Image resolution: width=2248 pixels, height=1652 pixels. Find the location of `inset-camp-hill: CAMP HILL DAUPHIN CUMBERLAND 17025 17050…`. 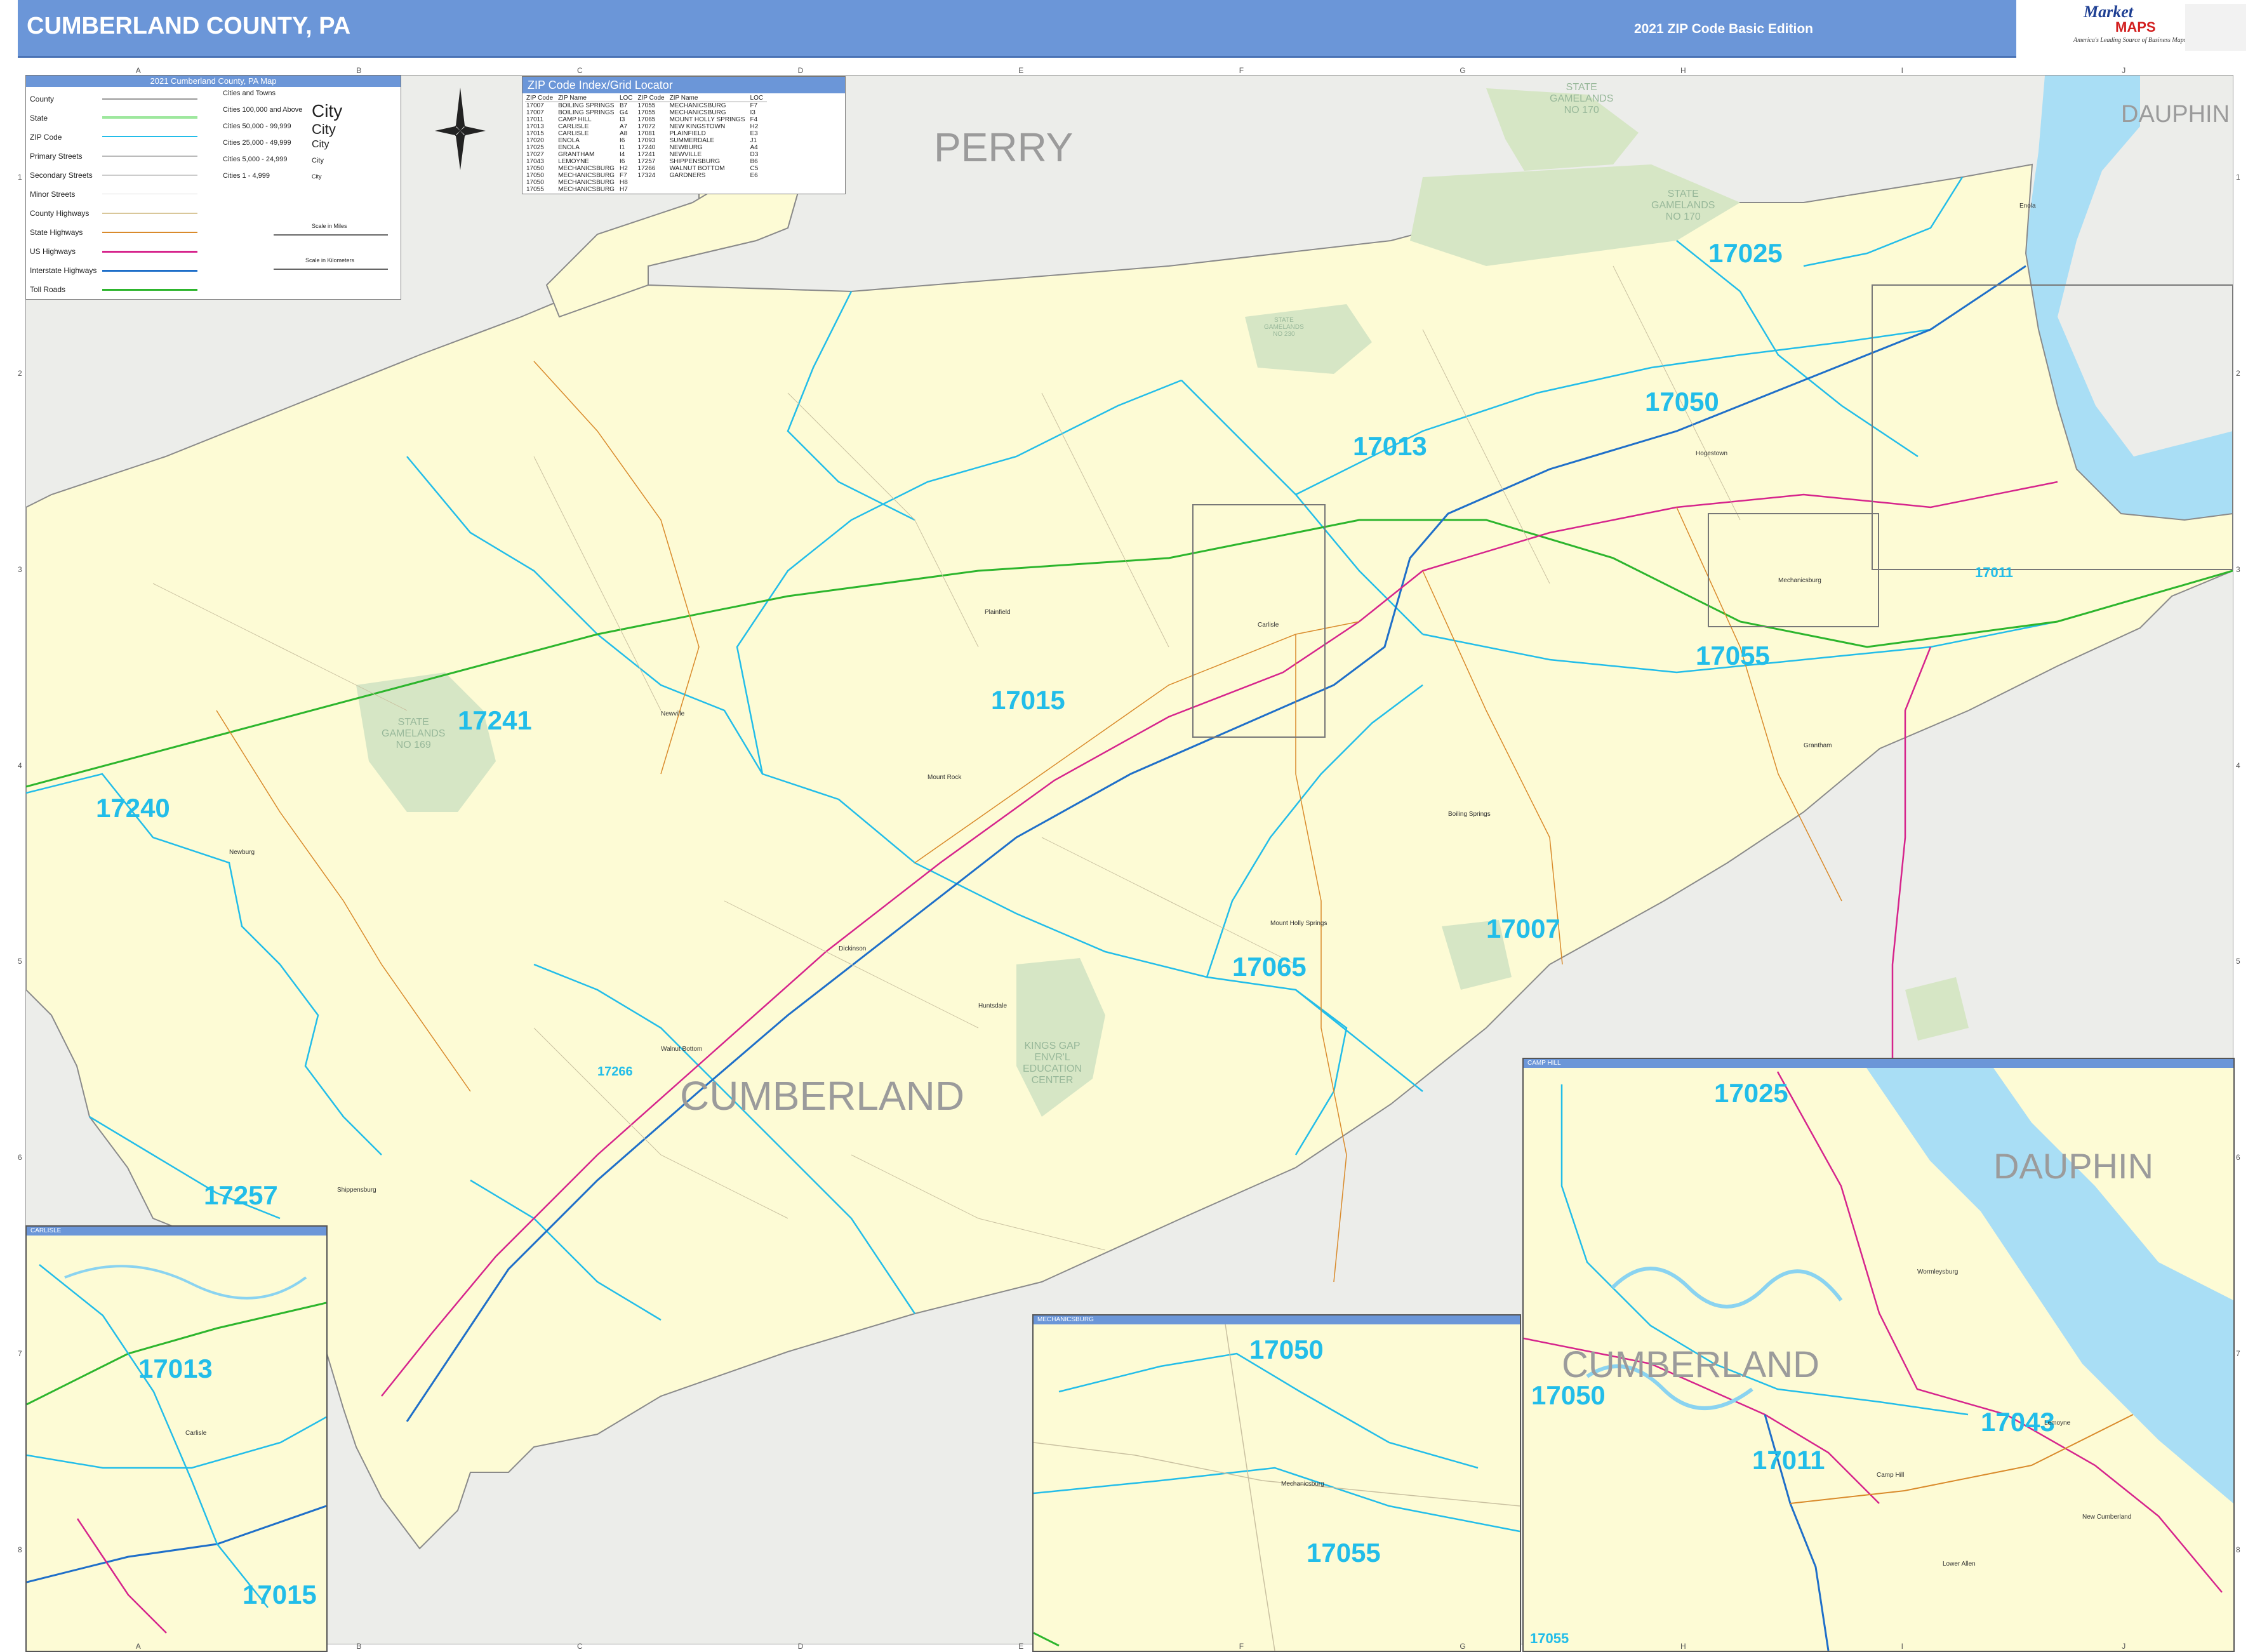

inset-camp-hill: CAMP HILL DAUPHIN CUMBERLAND 17025 17050… is located at coordinates (1878, 1355).